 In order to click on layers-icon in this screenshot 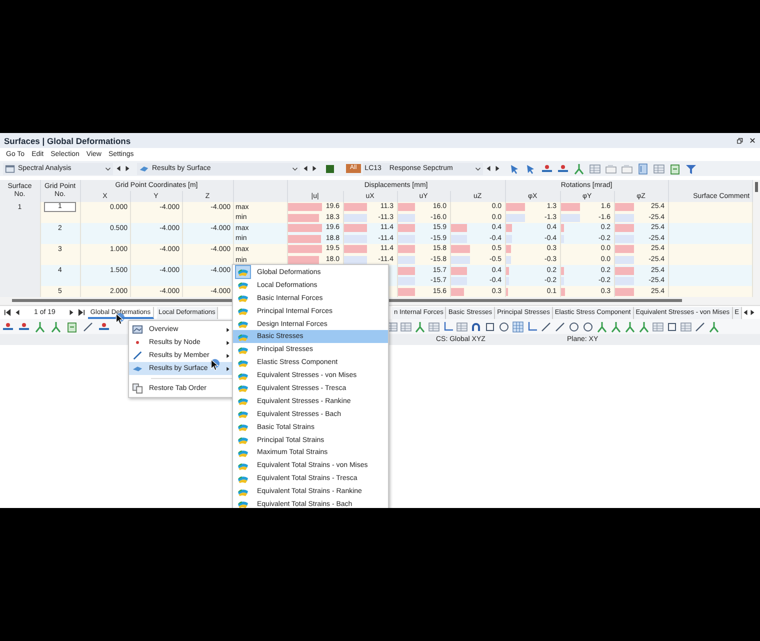, I will do `click(642, 168)`.